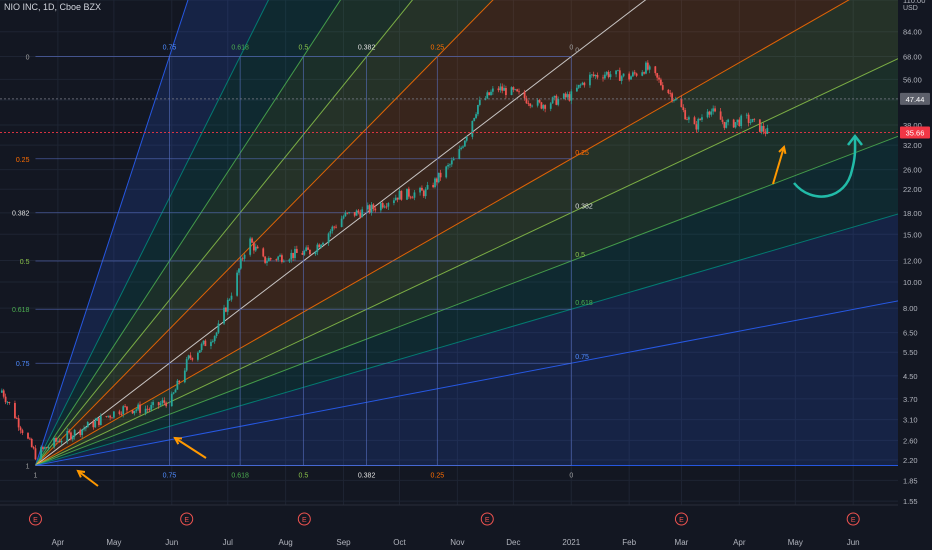 This screenshot has height=550, width=932. Describe the element at coordinates (912, 57) in the screenshot. I see `y-tick-label: 68.00` at that location.